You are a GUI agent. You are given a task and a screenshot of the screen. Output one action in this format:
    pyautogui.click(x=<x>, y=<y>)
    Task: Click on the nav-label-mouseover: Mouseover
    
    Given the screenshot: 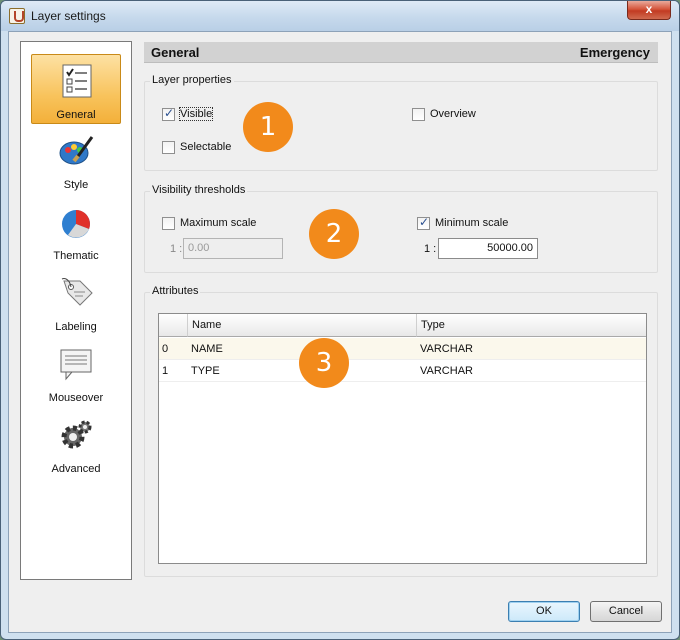 What is the action you would take?
    pyautogui.click(x=76, y=398)
    